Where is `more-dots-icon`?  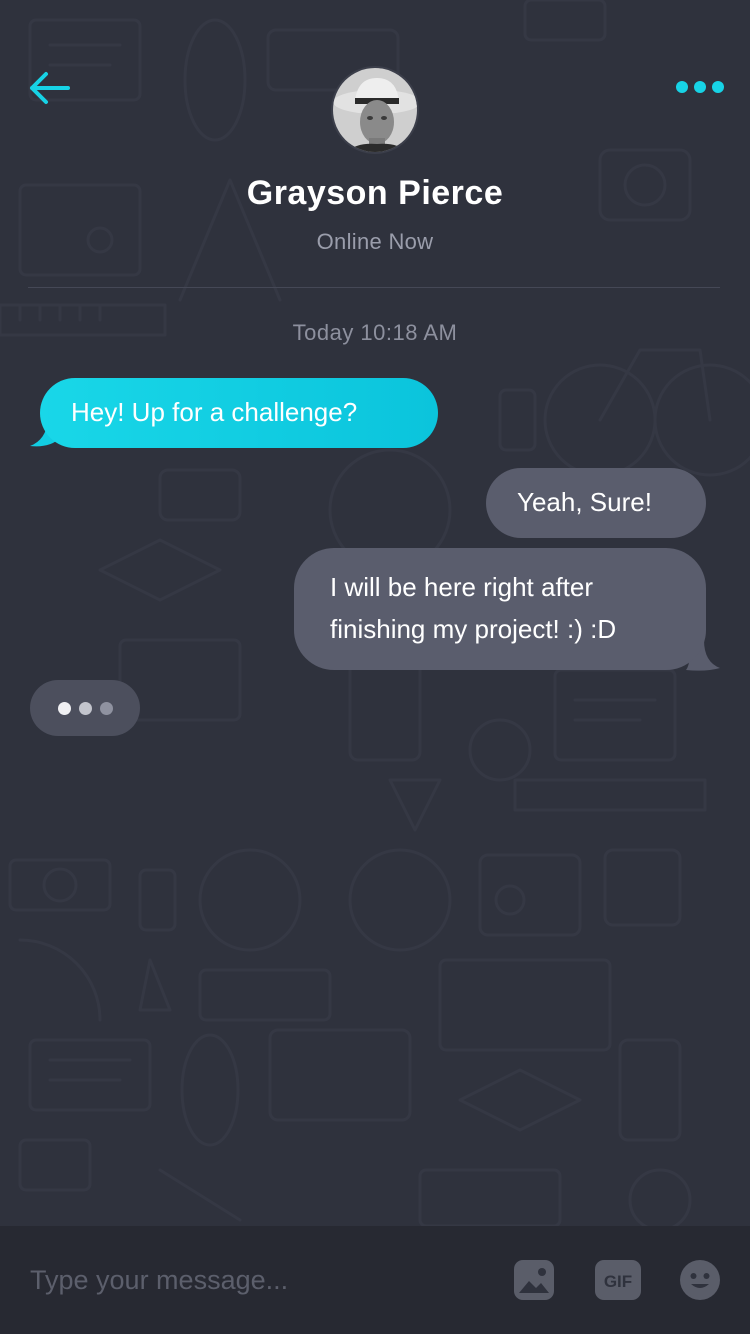
more-dots-icon is located at coordinates (700, 87).